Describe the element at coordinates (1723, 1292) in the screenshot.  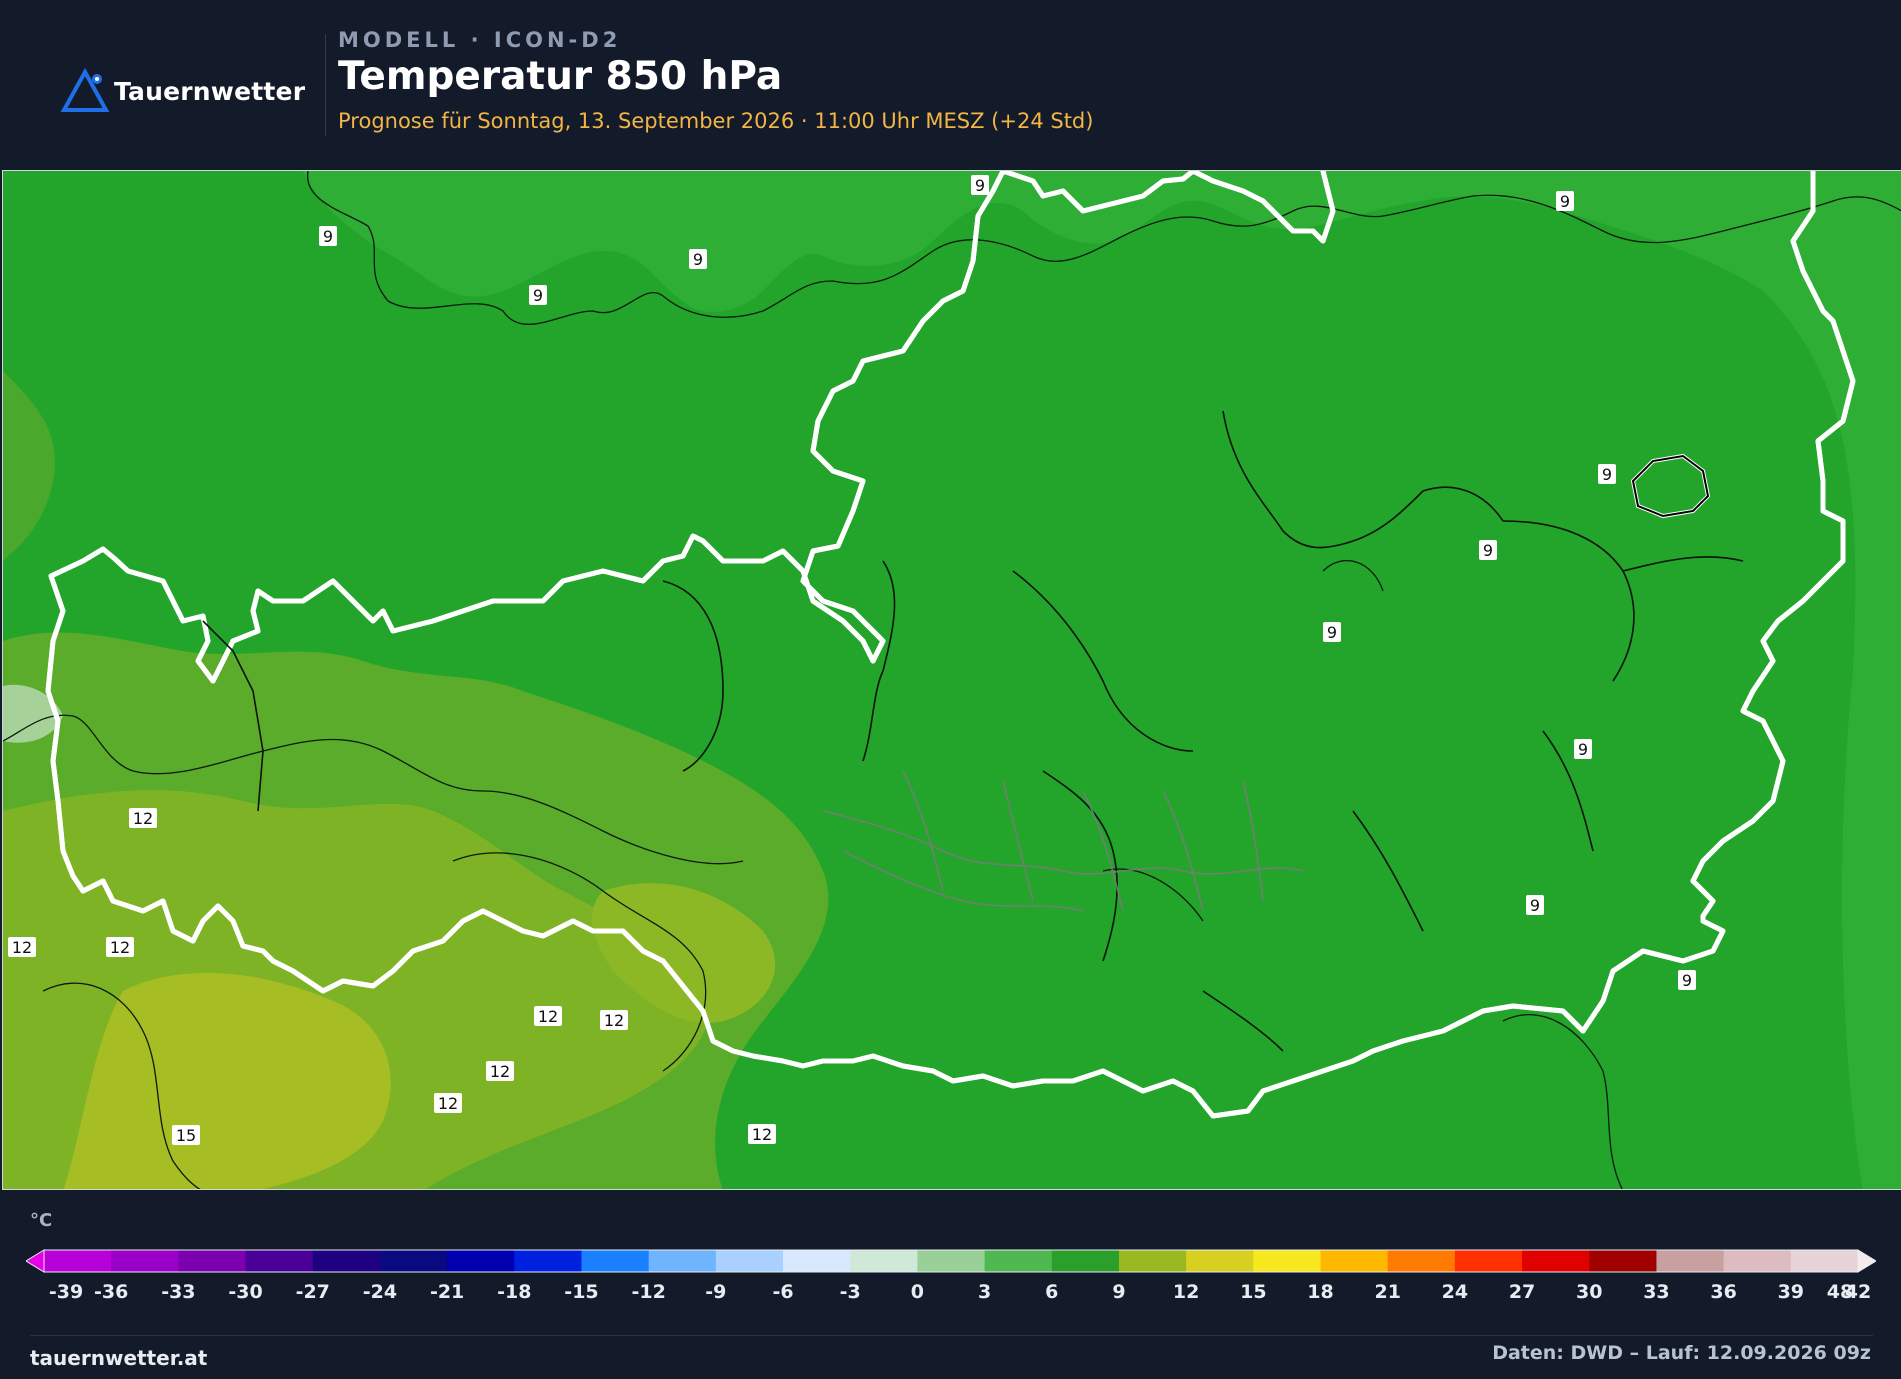
I see `colorbar-tick-label: 36` at that location.